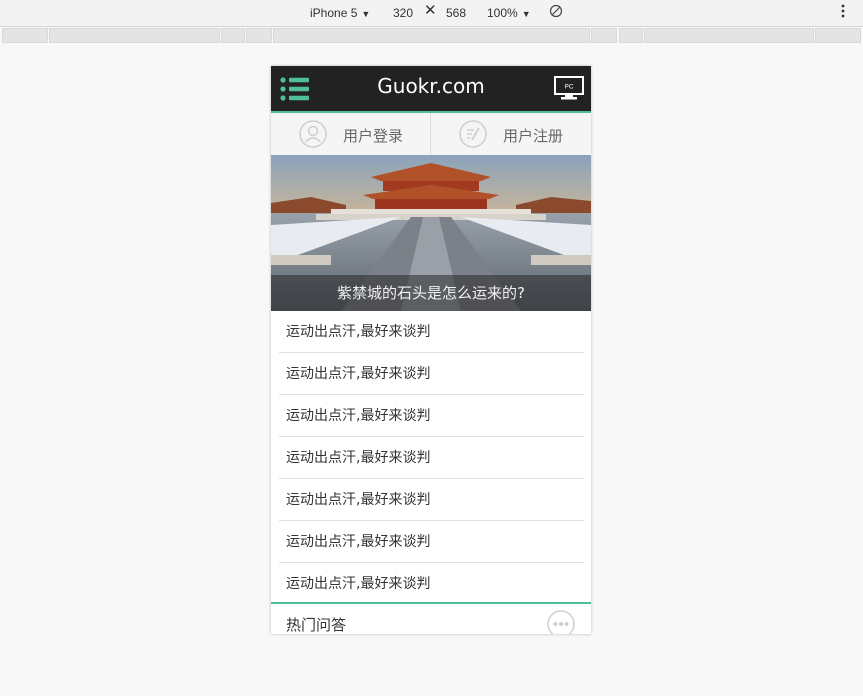 The width and height of the screenshot is (863, 696). What do you see at coordinates (431, 233) in the screenshot?
I see `featured-banner: 紫禁城的石头是怎么运来的?` at bounding box center [431, 233].